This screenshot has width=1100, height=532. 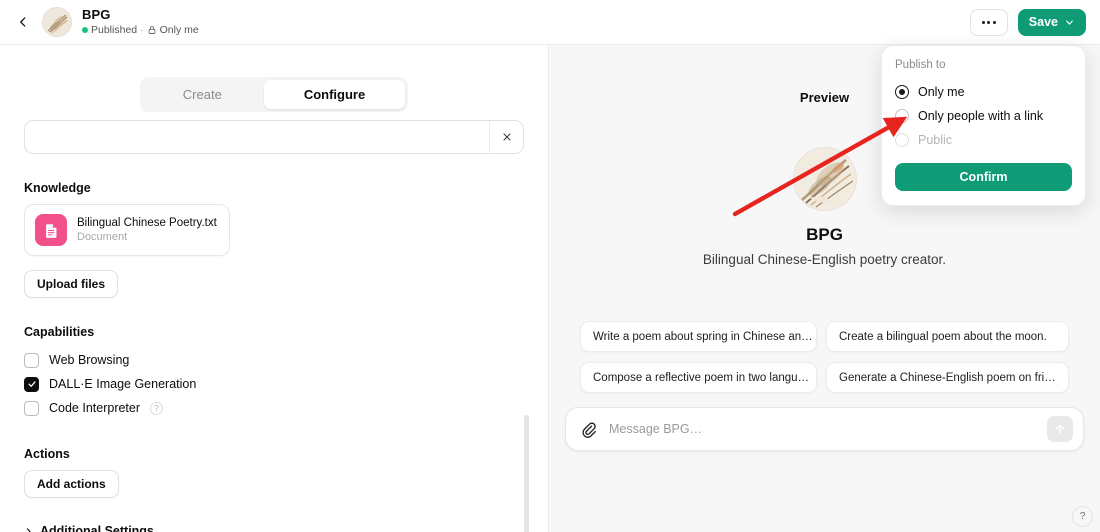 What do you see at coordinates (114, 30) in the screenshot?
I see `published-label: Published` at bounding box center [114, 30].